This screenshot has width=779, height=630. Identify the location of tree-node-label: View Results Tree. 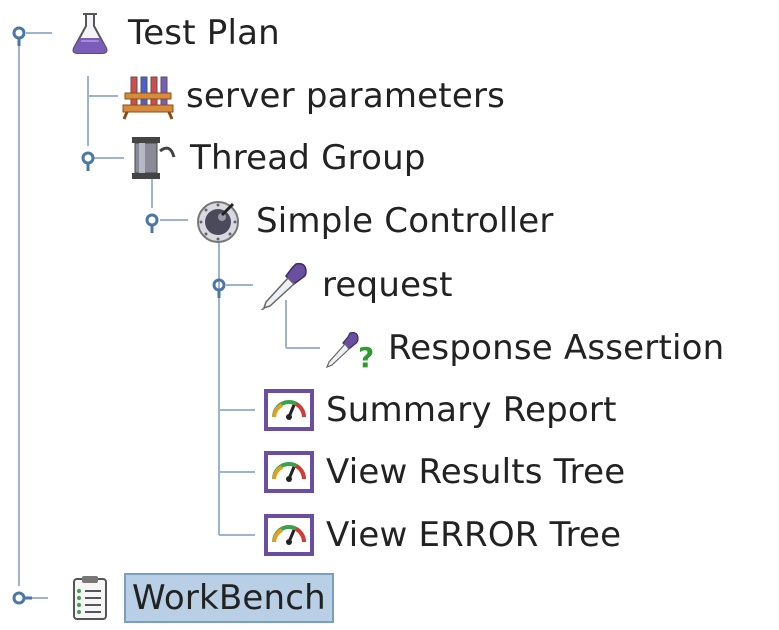
(476, 472).